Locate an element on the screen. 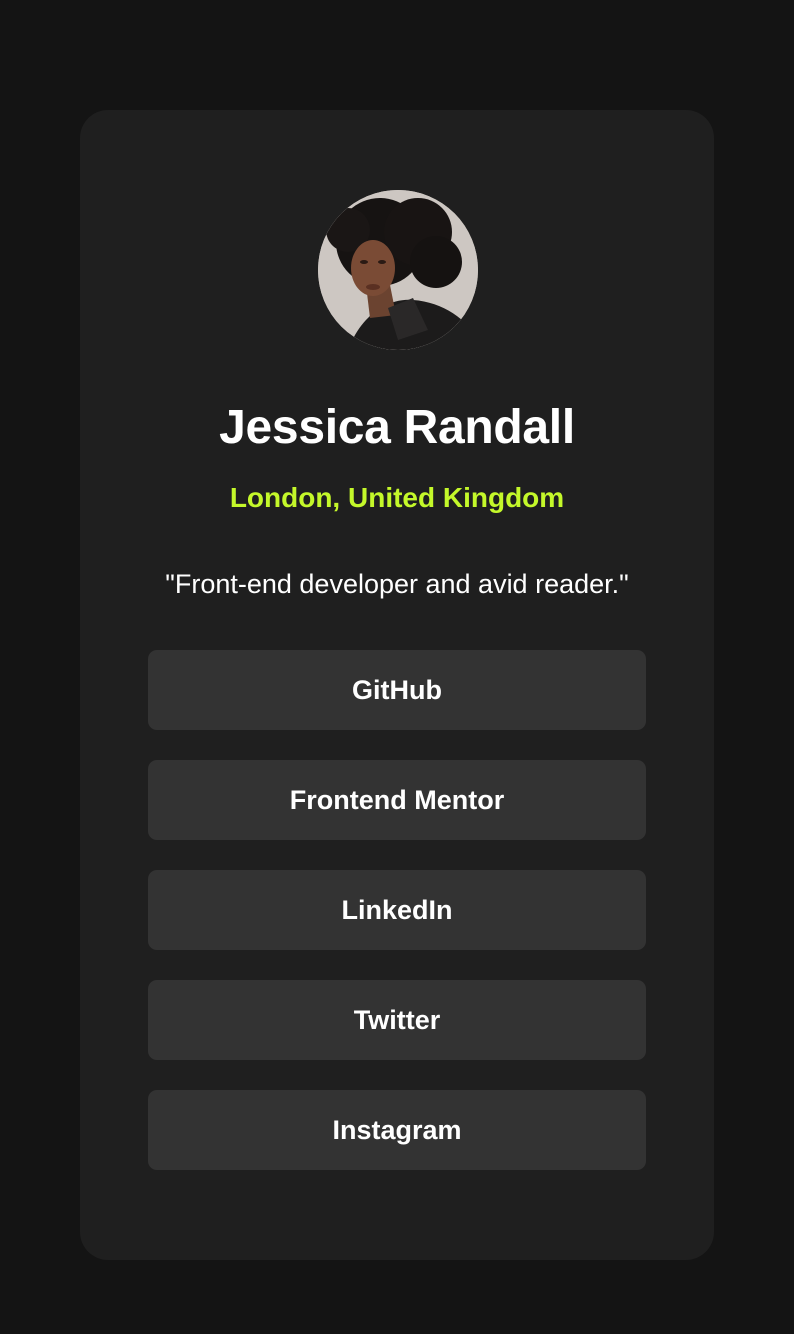  instagram-link-button: Instagram is located at coordinates (397, 1130).